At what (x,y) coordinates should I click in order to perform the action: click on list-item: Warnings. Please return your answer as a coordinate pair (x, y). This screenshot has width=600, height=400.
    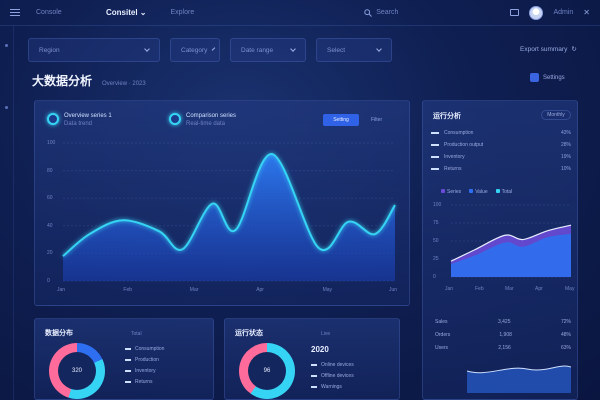
    Looking at the image, I should click on (332, 386).